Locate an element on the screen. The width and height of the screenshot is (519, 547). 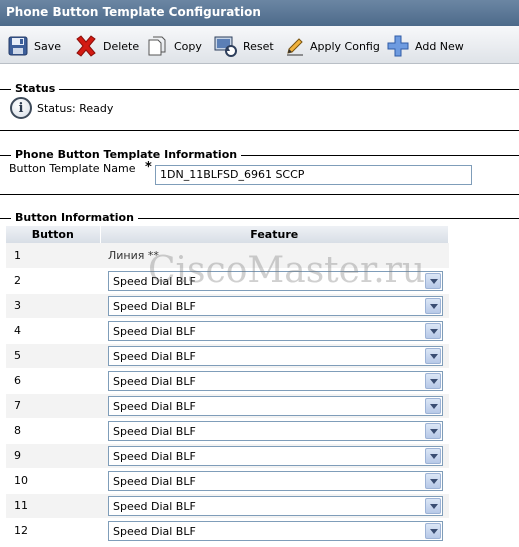
add-new-button: Add New is located at coordinates (425, 46).